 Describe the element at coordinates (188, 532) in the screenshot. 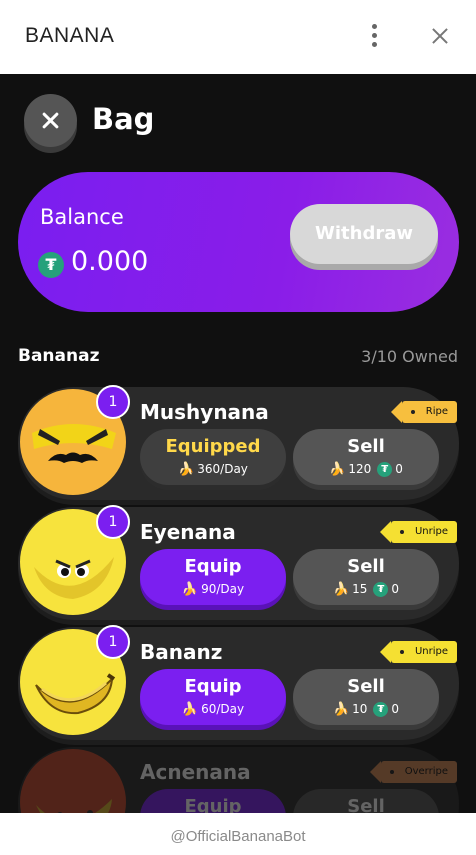

I see `item-name: Eyenana` at that location.